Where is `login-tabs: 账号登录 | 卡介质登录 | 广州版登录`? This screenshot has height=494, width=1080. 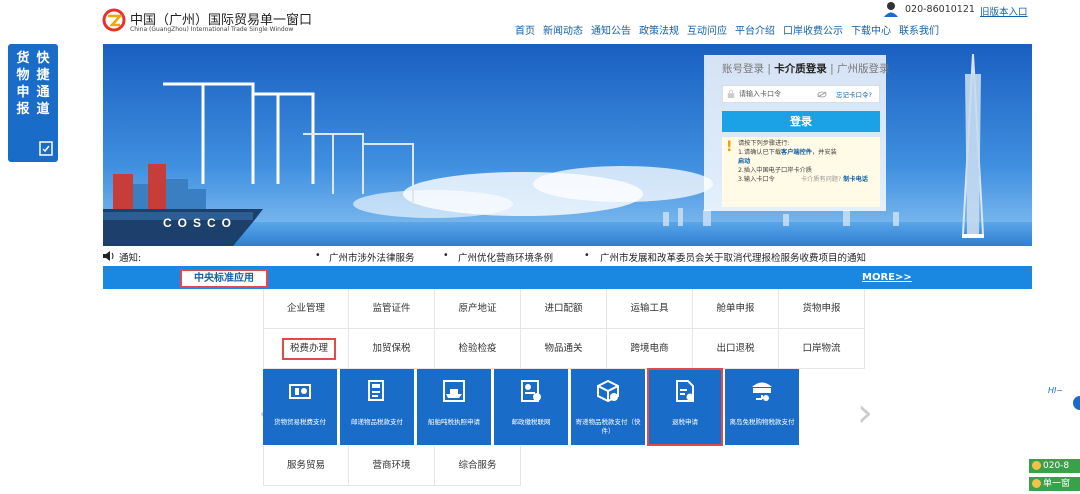 login-tabs: 账号登录 | 卡介质登录 | 广州版登录 is located at coordinates (806, 69).